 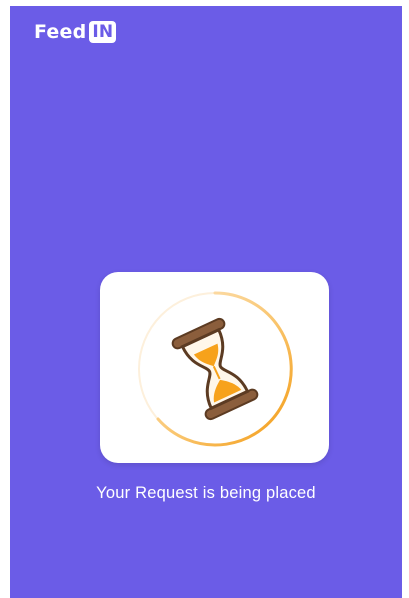 What do you see at coordinates (206, 493) in the screenshot?
I see `status-message: Your Request is being placed` at bounding box center [206, 493].